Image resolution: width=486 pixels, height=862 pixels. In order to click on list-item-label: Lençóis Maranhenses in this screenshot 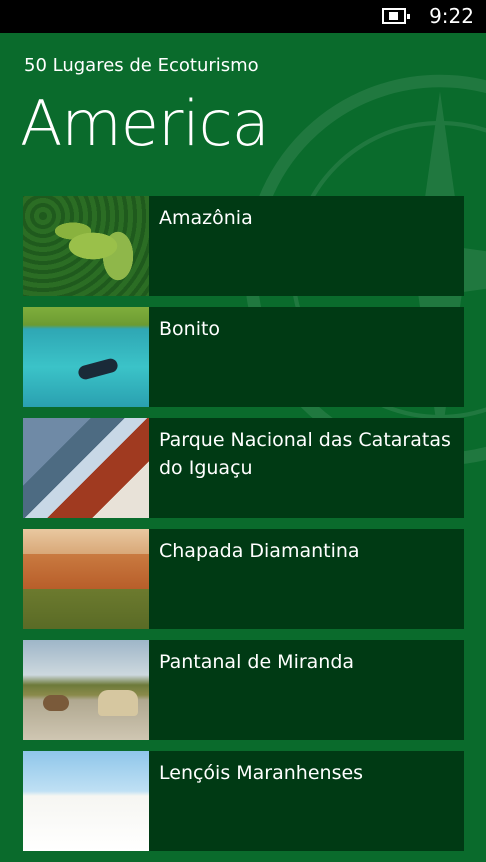, I will do `click(305, 773)`.